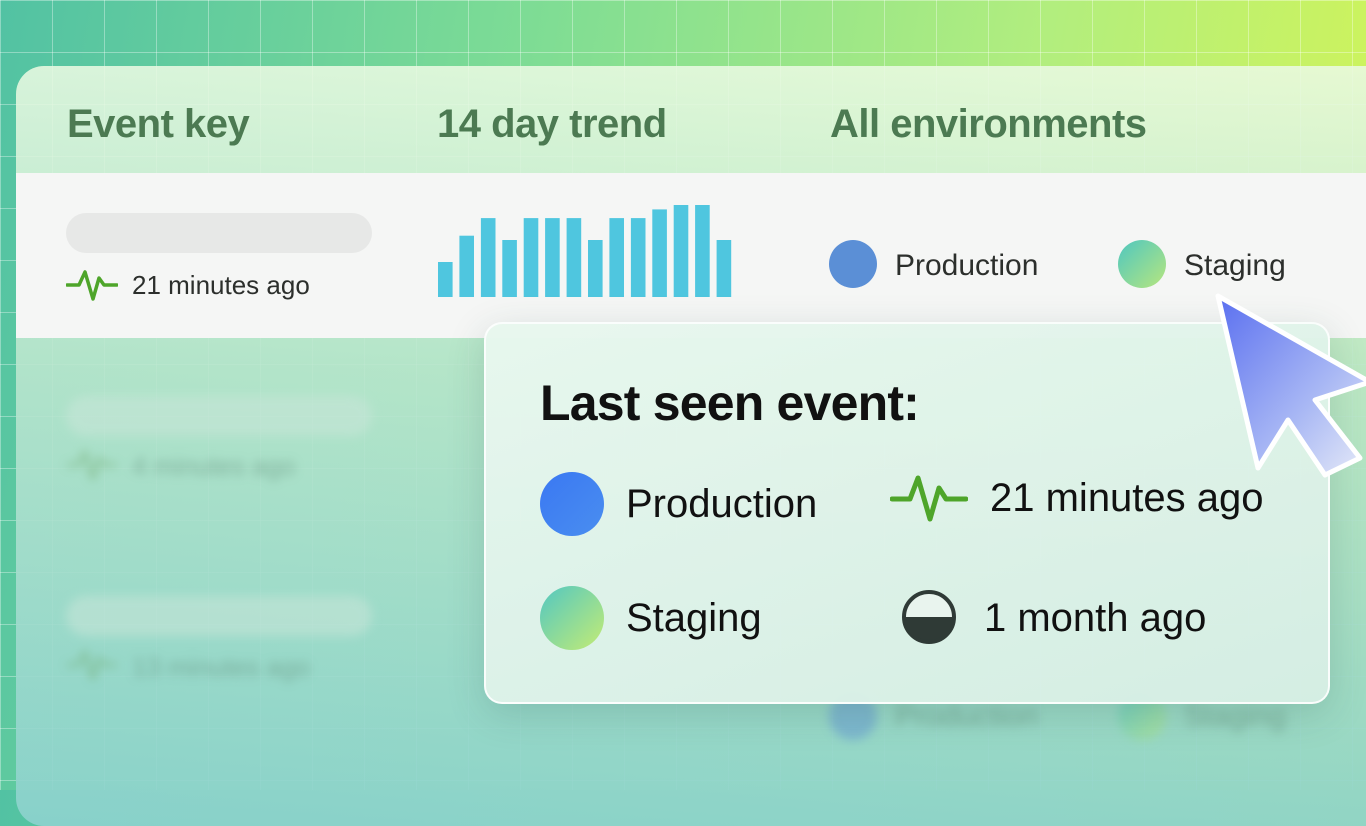 The image size is (1366, 826). I want to click on mouse-pointer-icon, so click(1290, 385).